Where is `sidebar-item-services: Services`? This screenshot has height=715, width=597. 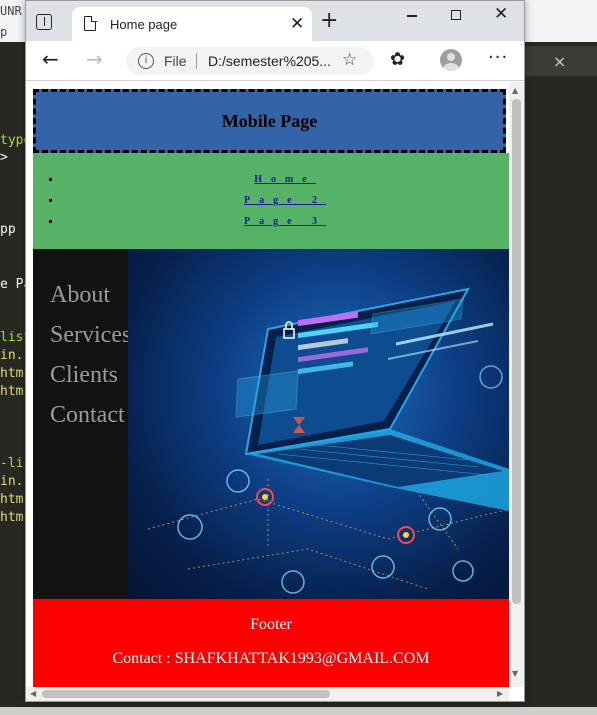 sidebar-item-services: Services is located at coordinates (89, 335).